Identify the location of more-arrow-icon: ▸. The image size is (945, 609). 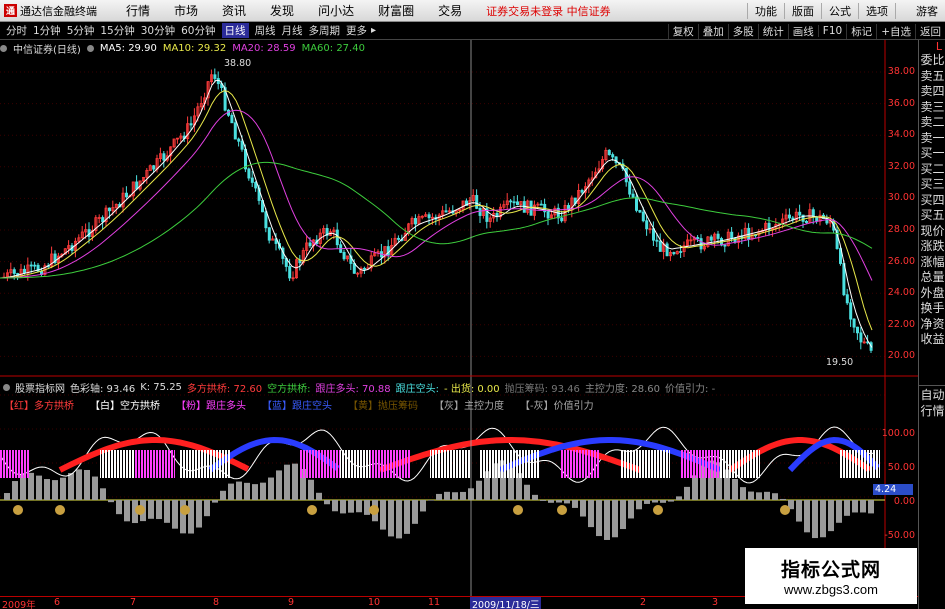
(373, 30).